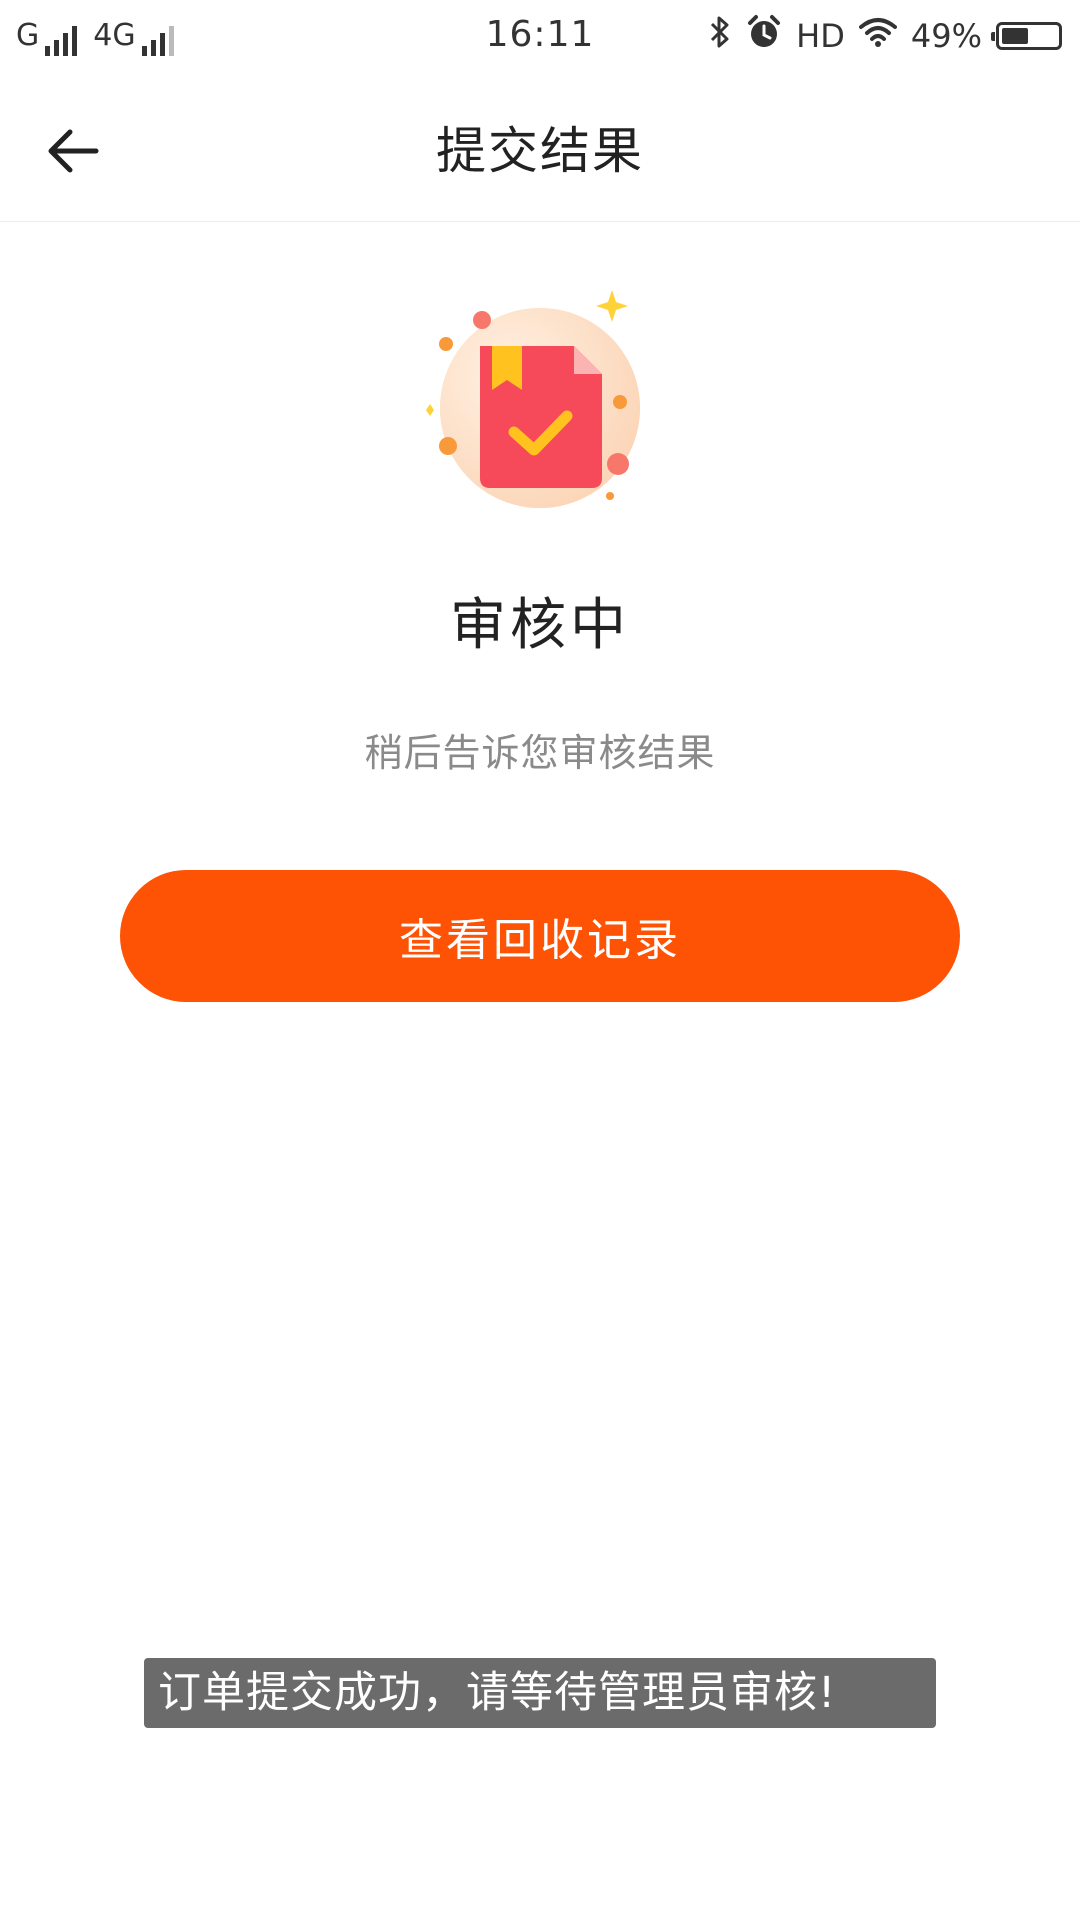  I want to click on nav-header: 提交结果, so click(540, 149).